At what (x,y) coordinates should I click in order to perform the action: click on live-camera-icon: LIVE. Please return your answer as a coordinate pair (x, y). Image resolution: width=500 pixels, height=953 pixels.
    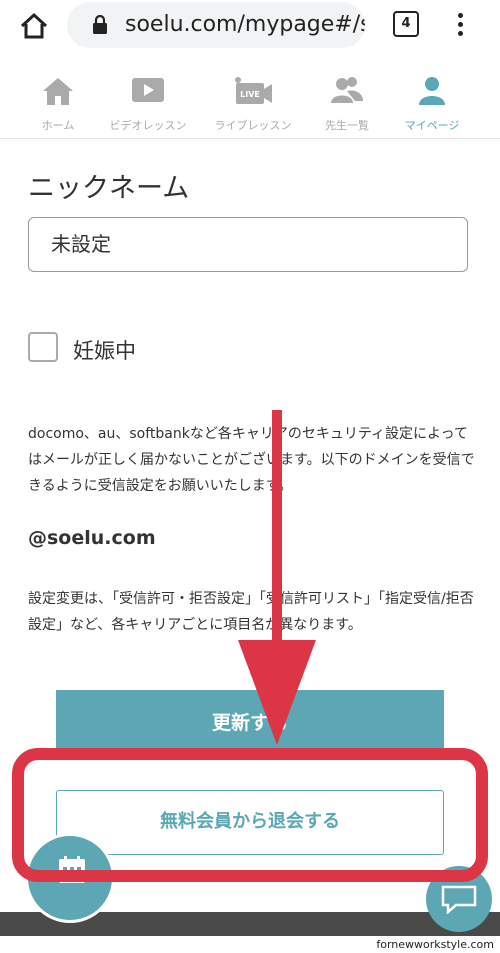
    Looking at the image, I should click on (253, 90).